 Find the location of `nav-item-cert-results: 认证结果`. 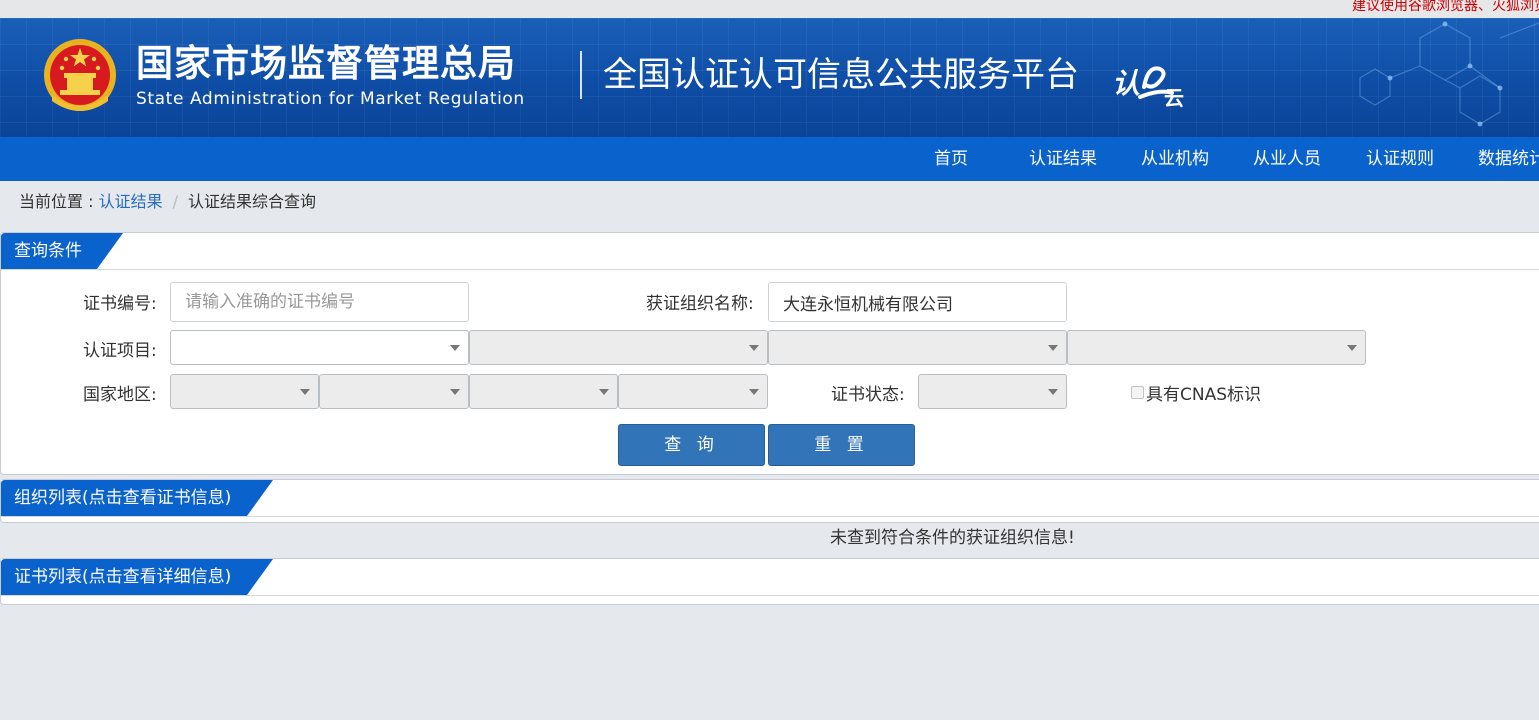

nav-item-cert-results: 认证结果 is located at coordinates (1063, 159).